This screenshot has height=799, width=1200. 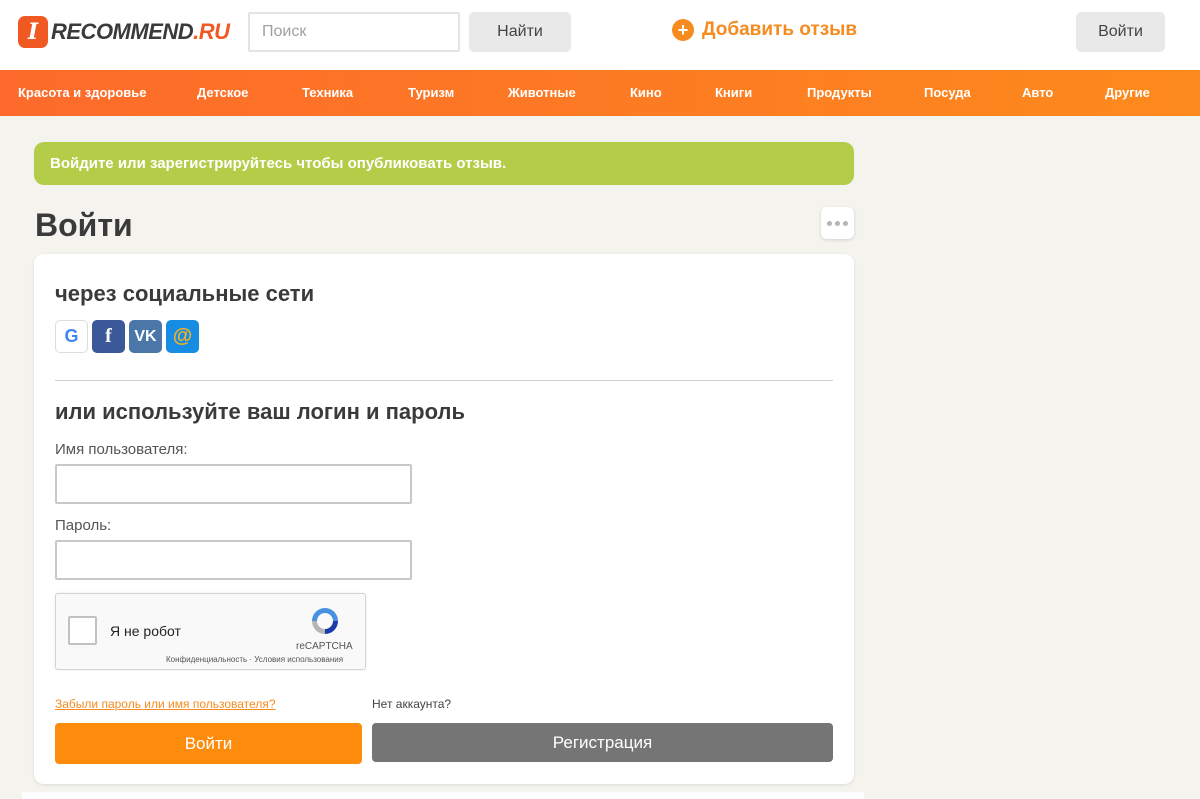 What do you see at coordinates (602, 742) in the screenshot?
I see `register-button: Регистрация` at bounding box center [602, 742].